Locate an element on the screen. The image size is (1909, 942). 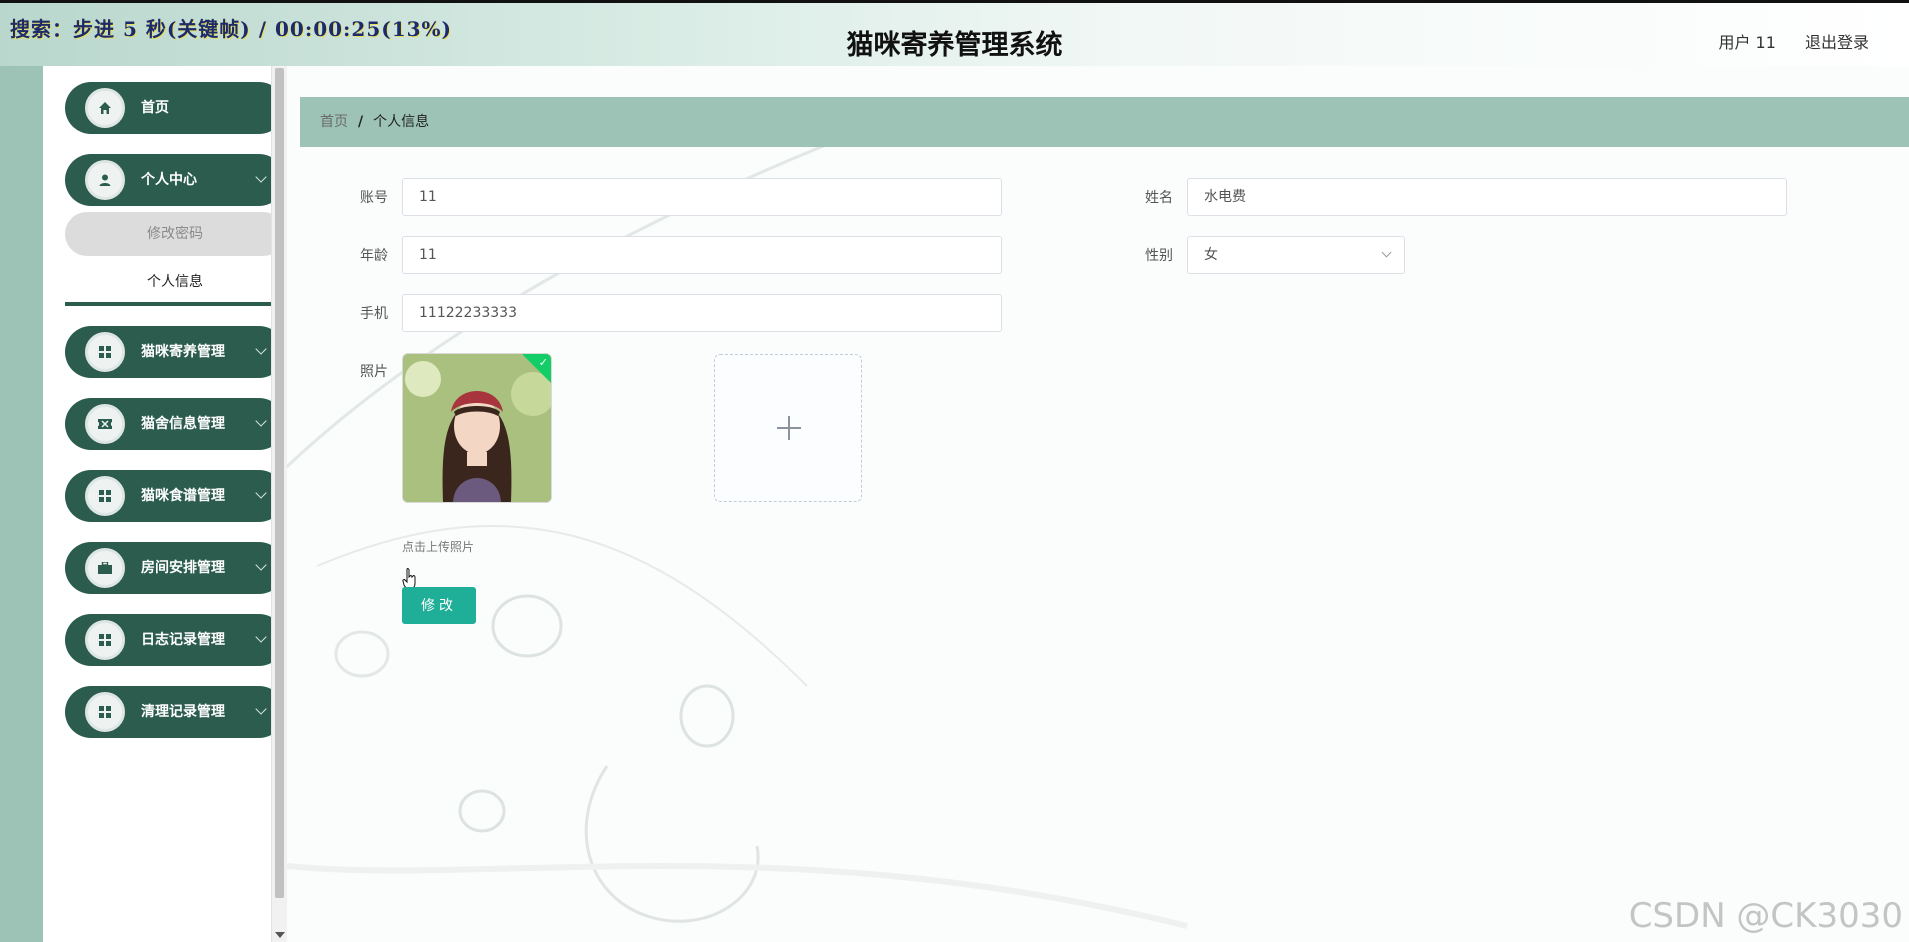
account-field: 11 is located at coordinates (702, 197).